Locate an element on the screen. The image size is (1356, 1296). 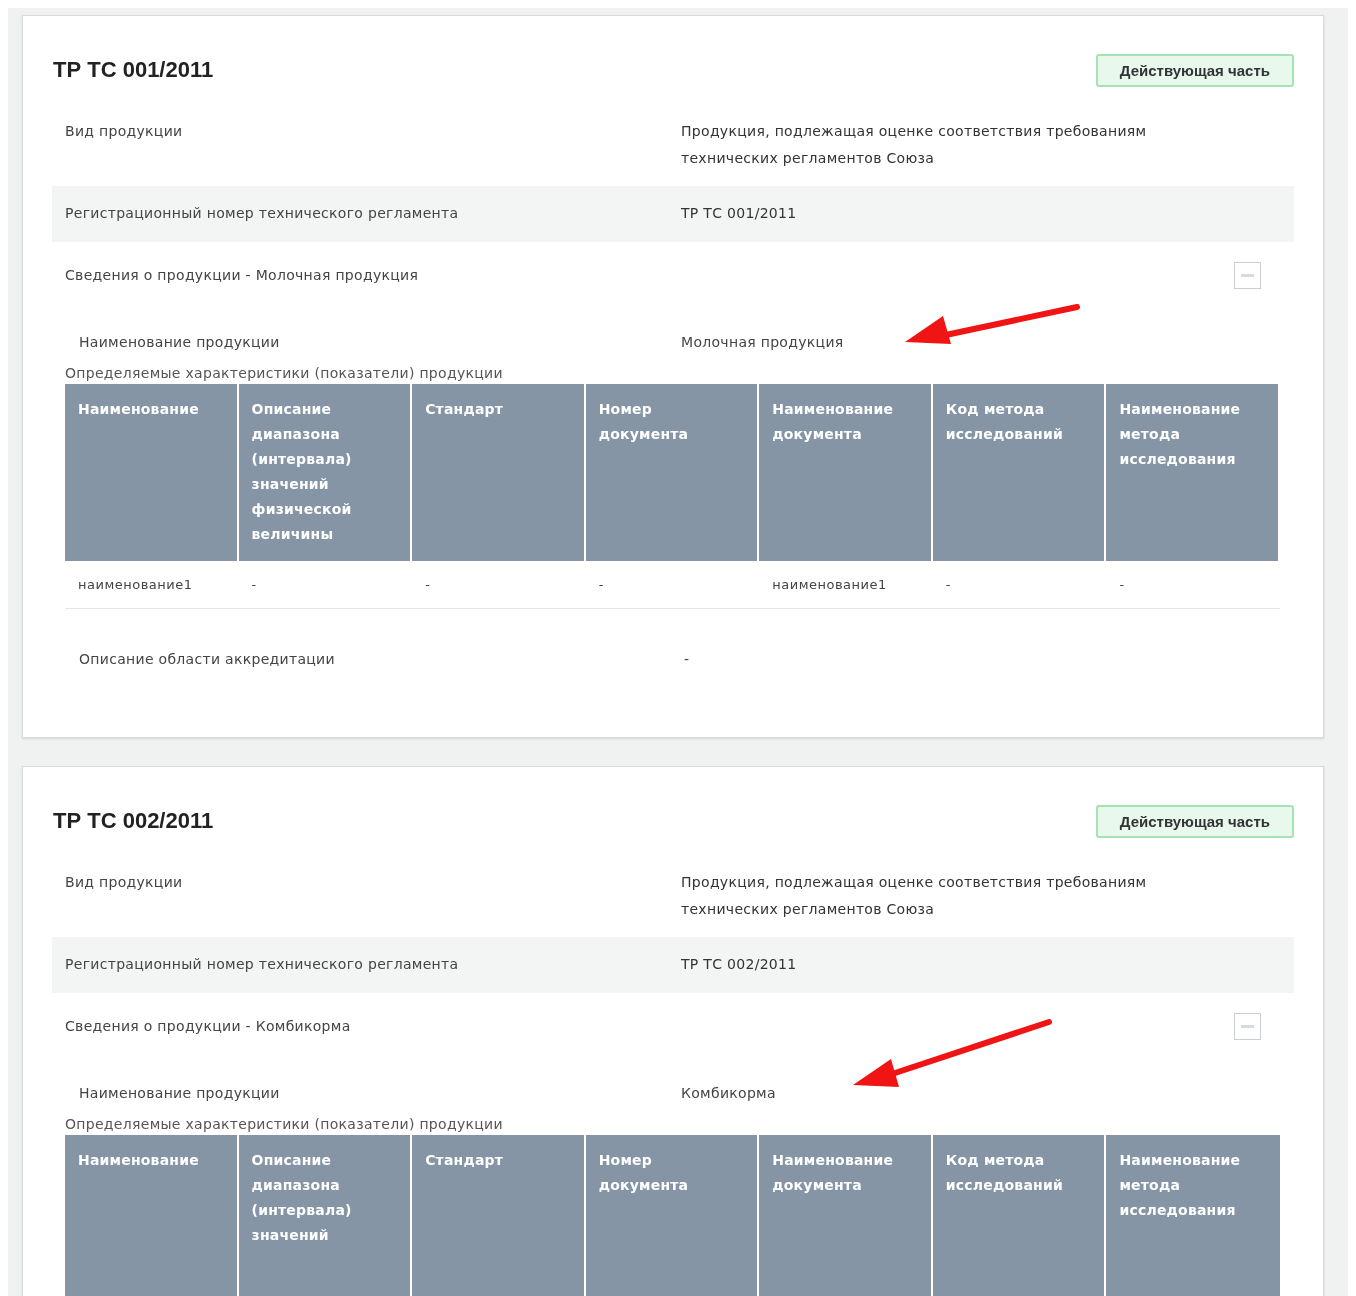
product-heading: Сведения о продукции - Молочная продукция is located at coordinates (242, 275).